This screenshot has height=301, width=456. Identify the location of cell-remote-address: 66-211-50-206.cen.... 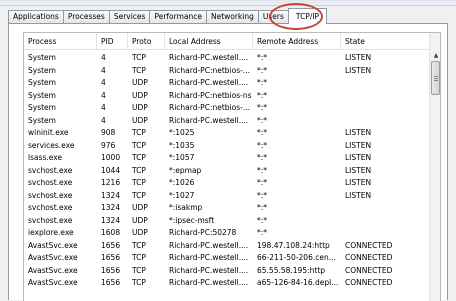
(296, 257).